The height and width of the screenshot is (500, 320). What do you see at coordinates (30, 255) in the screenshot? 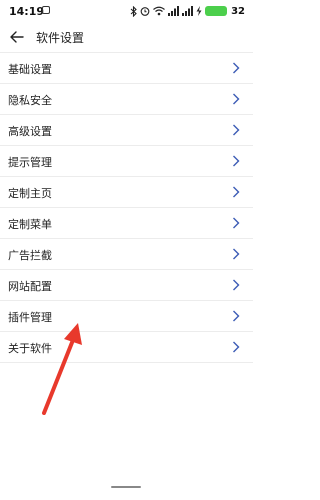
I see `menu-item-label: 广告拦截` at bounding box center [30, 255].